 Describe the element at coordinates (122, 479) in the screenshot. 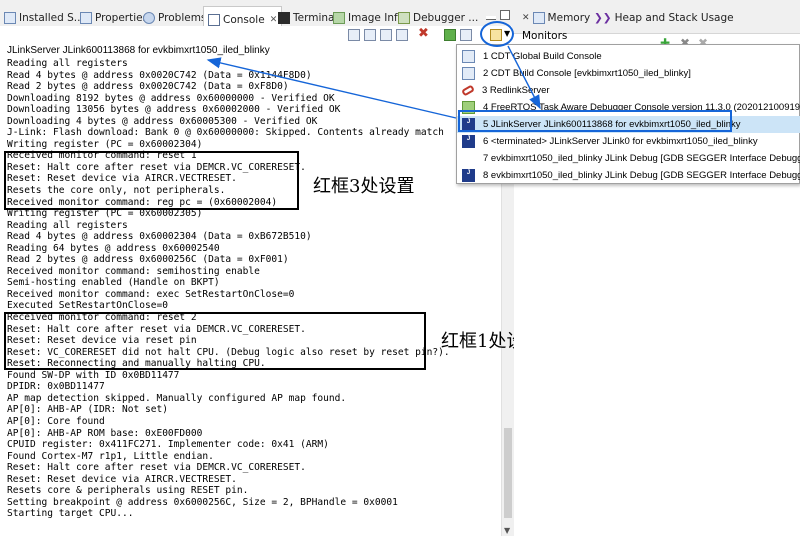

I see `console-line: Reset: Reset device via AIRCR.VECTRESET.` at that location.